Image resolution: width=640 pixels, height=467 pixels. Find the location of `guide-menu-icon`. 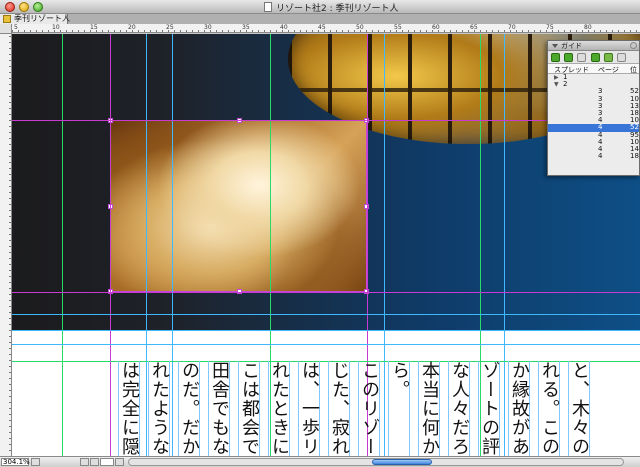

guide-menu-icon is located at coordinates (622, 57).